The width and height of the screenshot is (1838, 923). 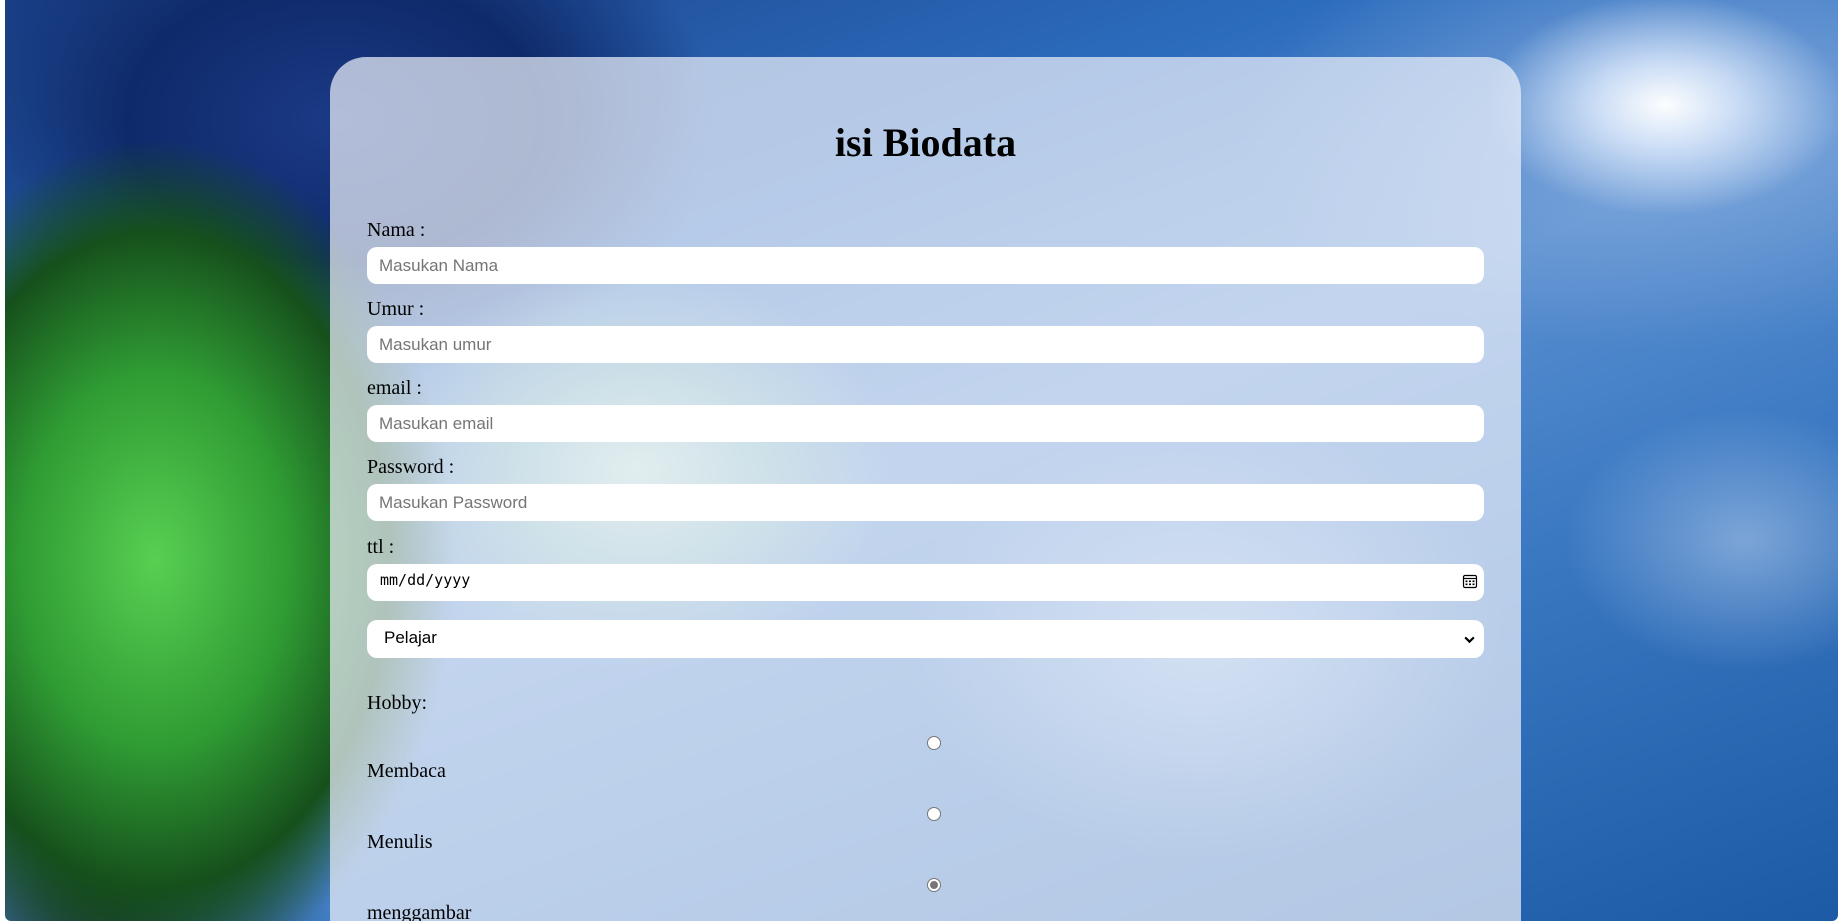 What do you see at coordinates (925, 423) in the screenshot?
I see `email-input` at bounding box center [925, 423].